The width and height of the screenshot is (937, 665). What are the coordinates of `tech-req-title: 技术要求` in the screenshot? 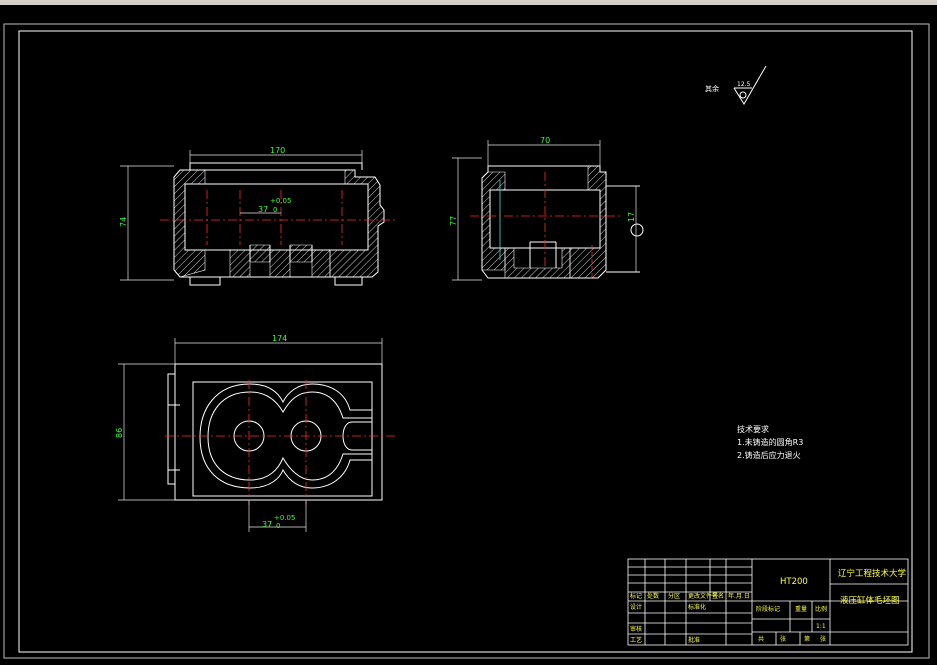 It's located at (753, 429).